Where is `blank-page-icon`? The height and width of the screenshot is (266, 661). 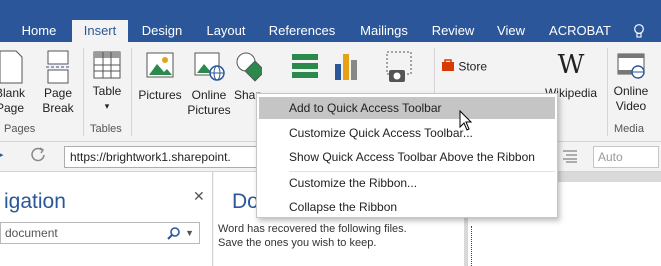 blank-page-icon is located at coordinates (11, 67).